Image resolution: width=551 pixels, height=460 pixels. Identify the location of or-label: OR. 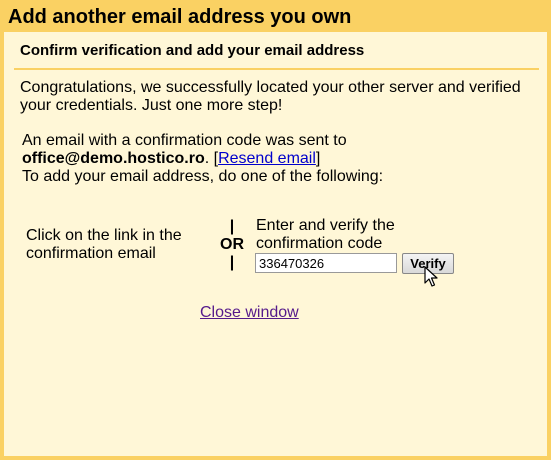
(232, 244).